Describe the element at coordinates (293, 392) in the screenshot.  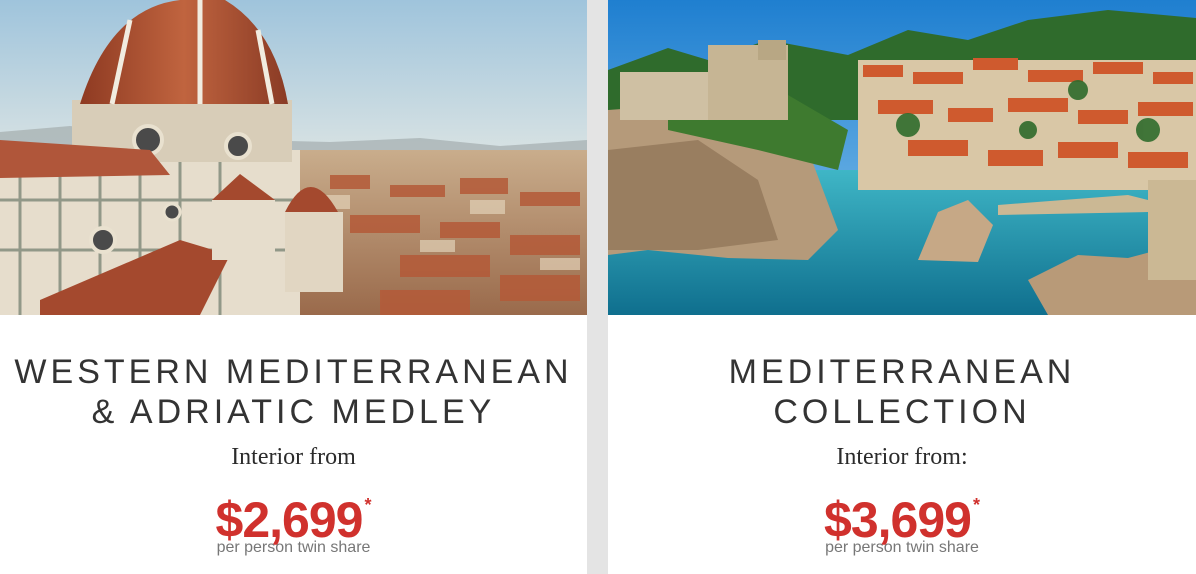
I see `cruise-title: WESTERN MEDITERRANEAN & ADRIATIC MEDLEY` at that location.